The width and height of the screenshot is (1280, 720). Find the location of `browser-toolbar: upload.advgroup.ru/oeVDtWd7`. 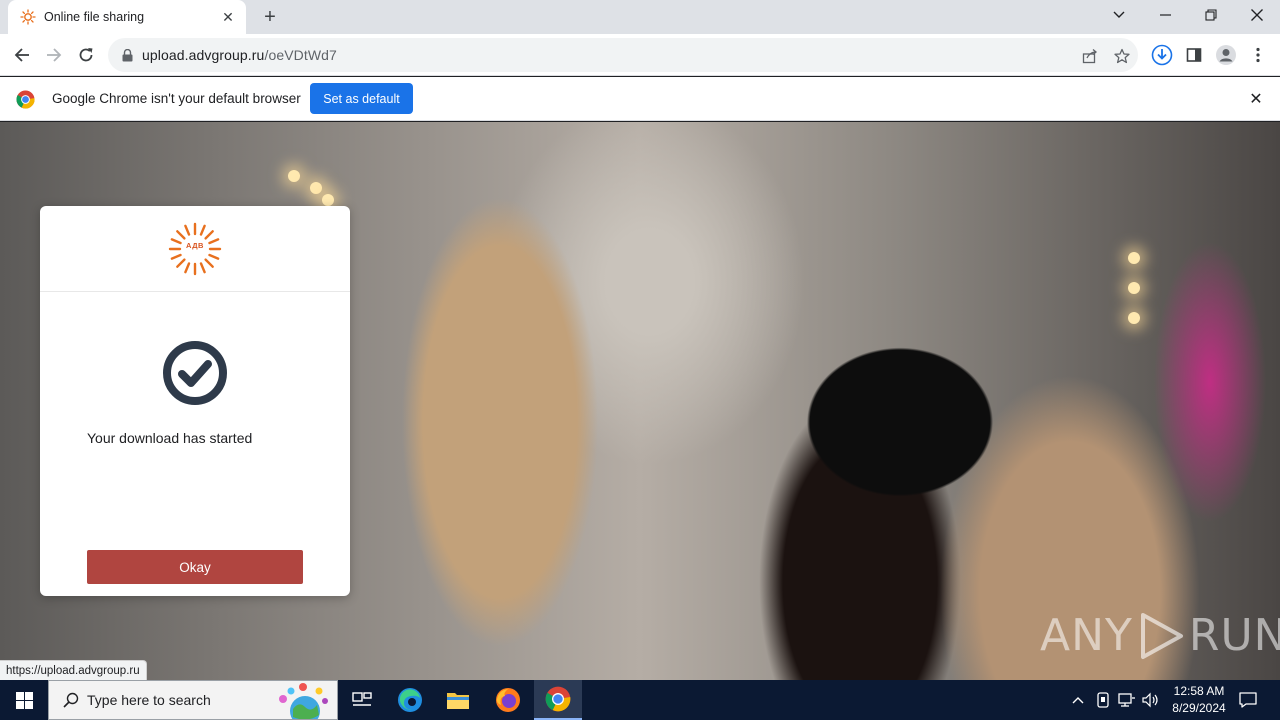

browser-toolbar: upload.advgroup.ru/oeVDtWd7 is located at coordinates (640, 55).